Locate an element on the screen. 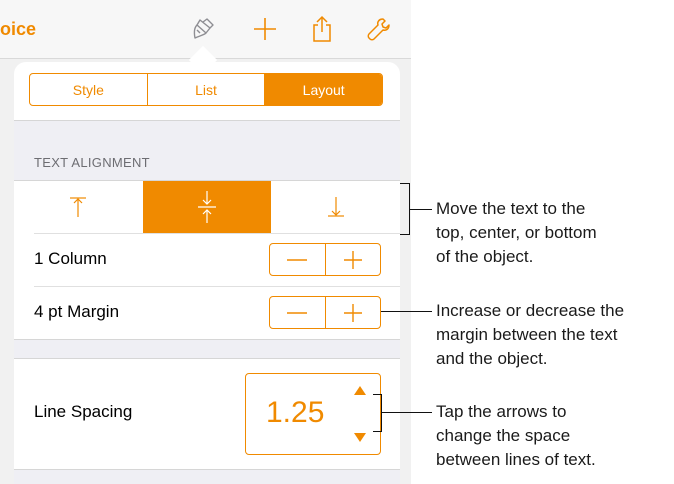 This screenshot has height=484, width=674. share-icon is located at coordinates (322, 29).